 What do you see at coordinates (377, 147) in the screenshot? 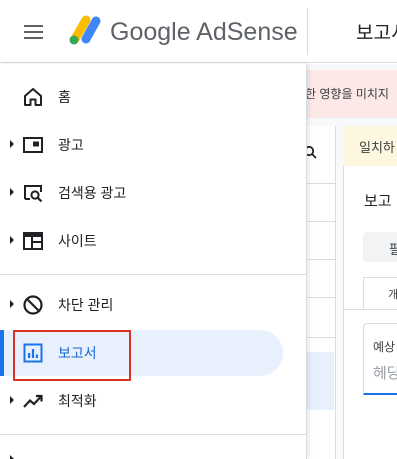
I see `match-text: 일치하` at bounding box center [377, 147].